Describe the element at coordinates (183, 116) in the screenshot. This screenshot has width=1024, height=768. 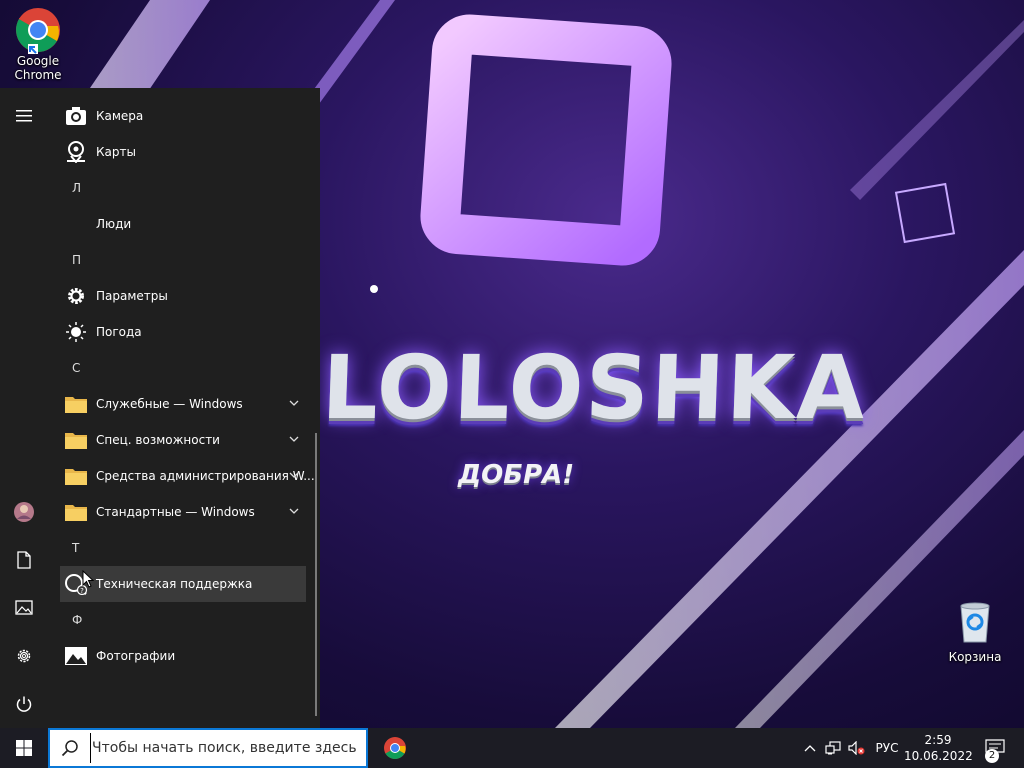
I see `app-list-item: Камера` at that location.